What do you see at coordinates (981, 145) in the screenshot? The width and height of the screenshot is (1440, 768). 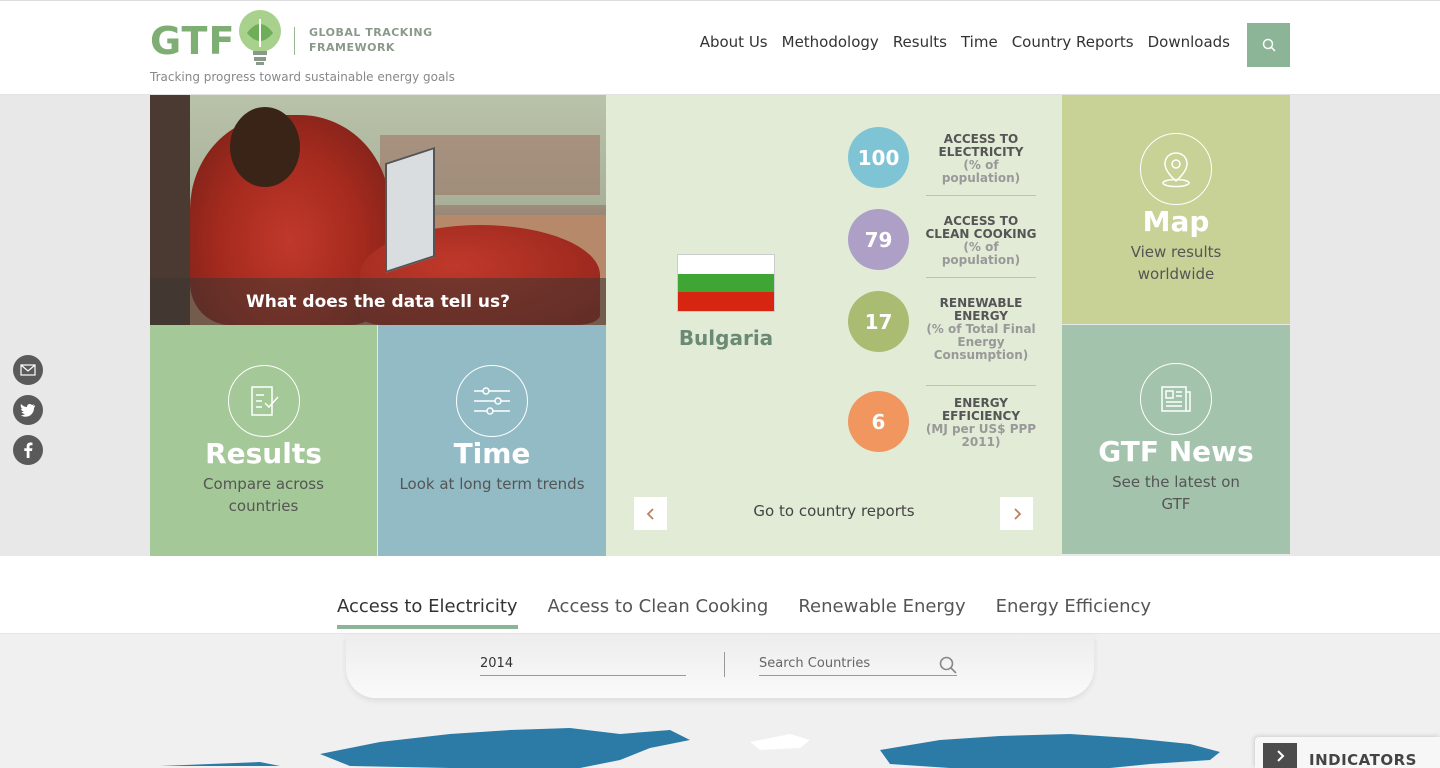 I see `stat-electricity-title: ACCESS TO ELECTRICITY` at bounding box center [981, 145].